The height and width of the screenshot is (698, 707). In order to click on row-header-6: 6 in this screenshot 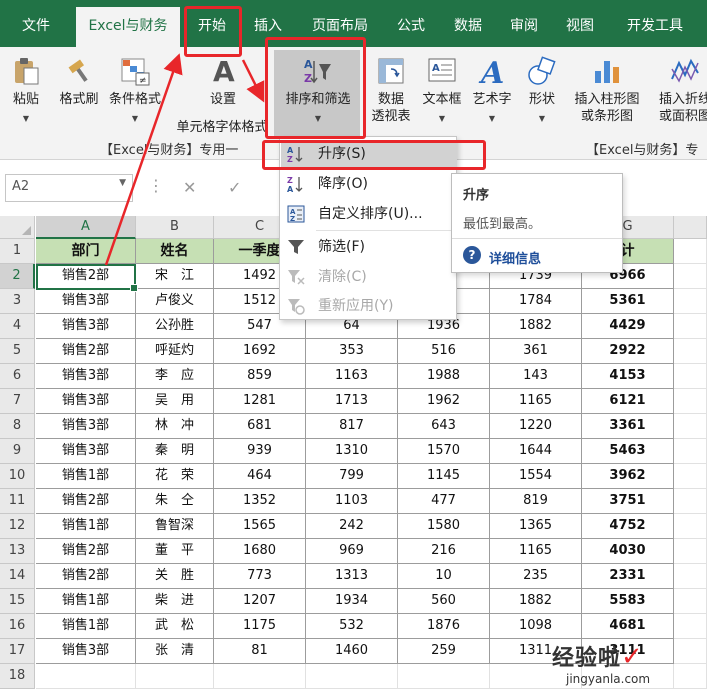, I will do `click(17, 376)`.